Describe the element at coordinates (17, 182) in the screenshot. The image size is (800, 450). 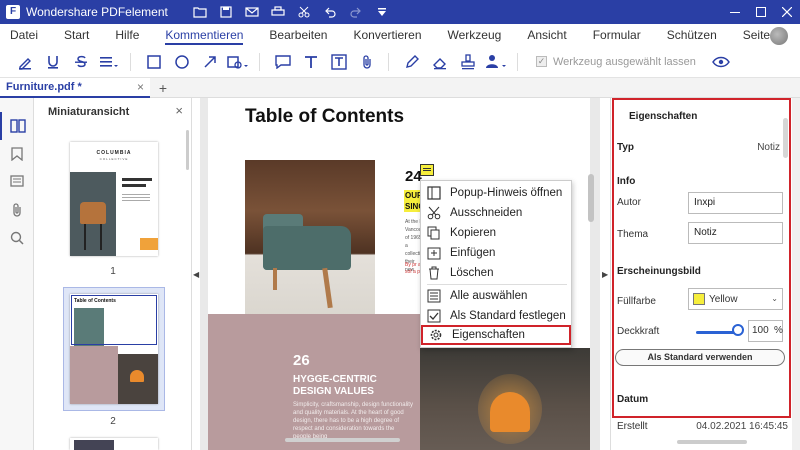
I see `comments-icon` at that location.